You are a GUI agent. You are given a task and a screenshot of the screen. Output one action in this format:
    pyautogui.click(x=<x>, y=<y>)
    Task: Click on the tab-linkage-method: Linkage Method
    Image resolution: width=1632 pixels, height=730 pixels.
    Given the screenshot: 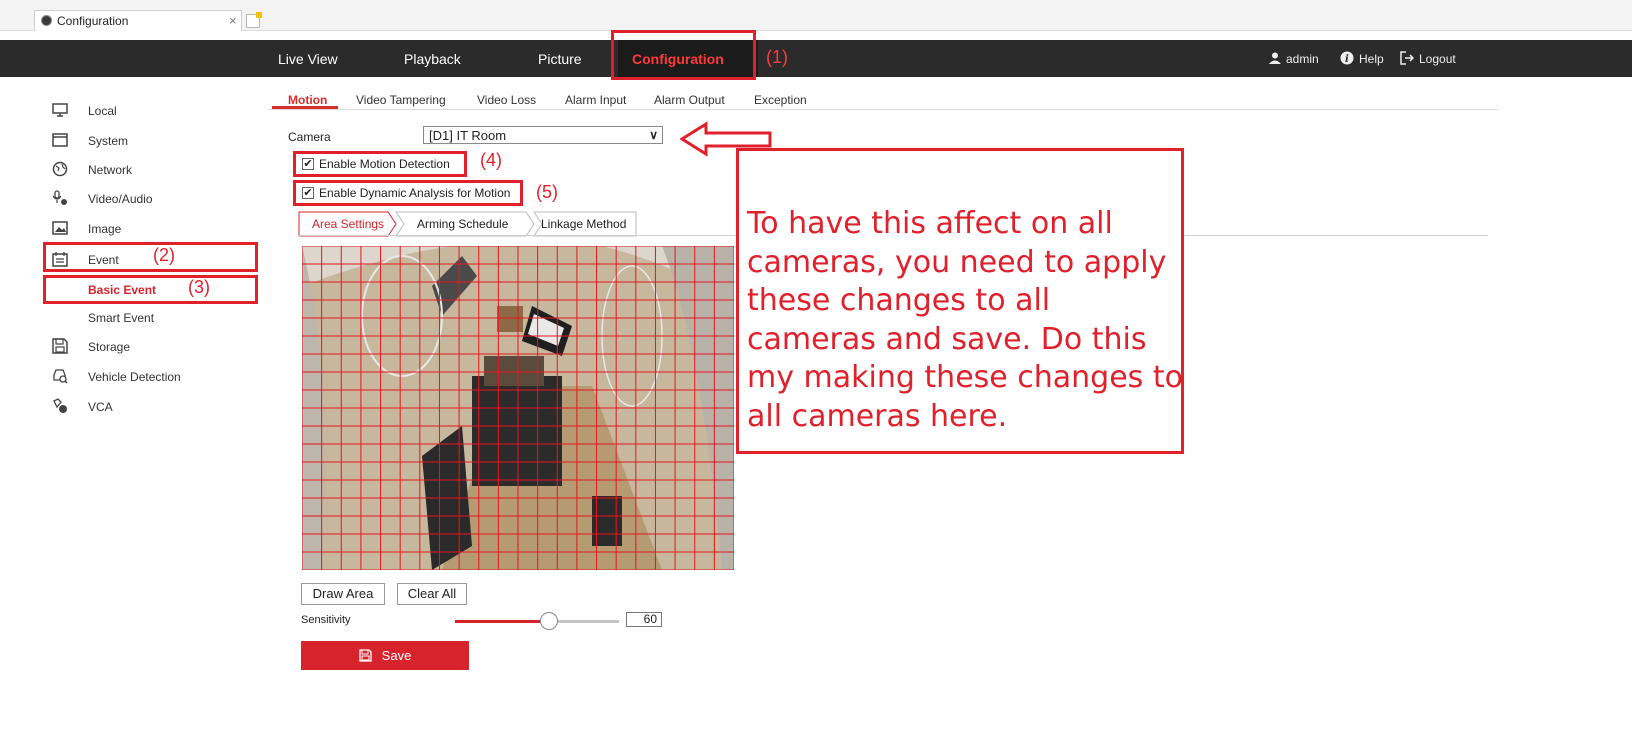 What is the action you would take?
    pyautogui.click(x=583, y=224)
    